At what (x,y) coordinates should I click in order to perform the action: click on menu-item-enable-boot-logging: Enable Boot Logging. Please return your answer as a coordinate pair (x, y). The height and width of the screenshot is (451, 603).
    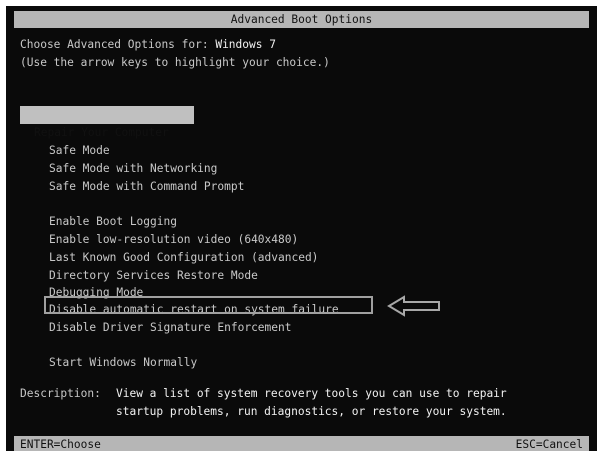
    Looking at the image, I should click on (113, 222).